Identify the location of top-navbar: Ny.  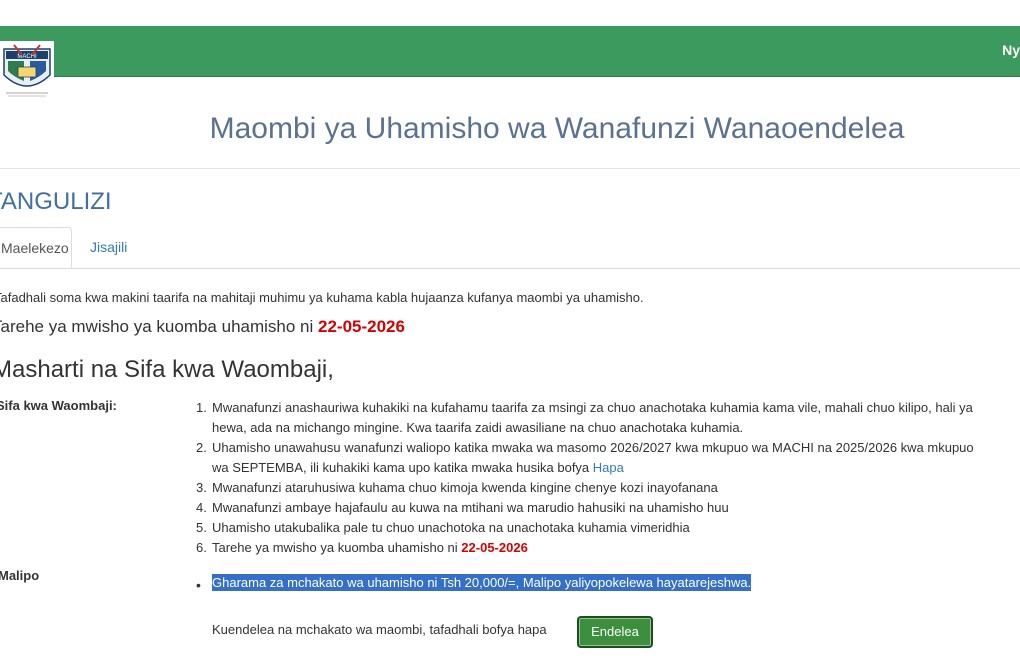
(510, 51).